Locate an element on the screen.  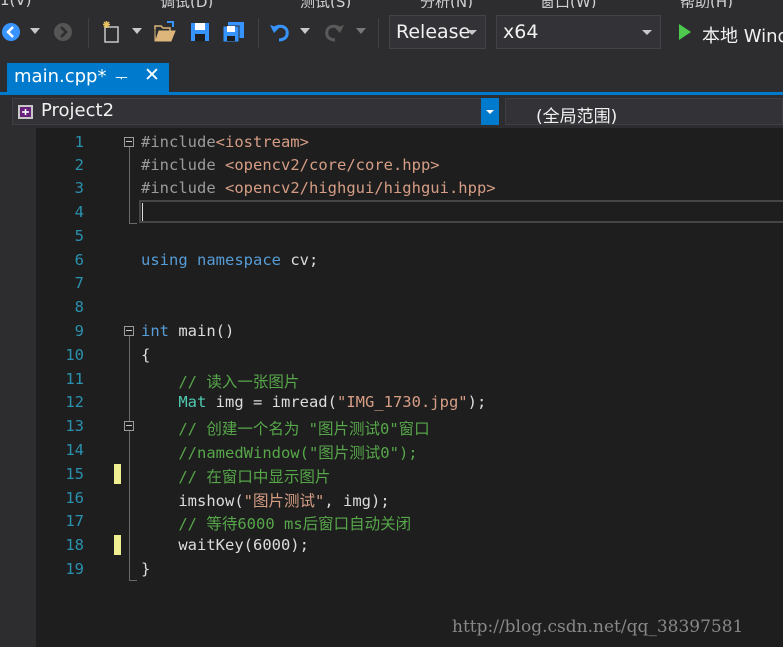
line-number: 11 is located at coordinates (74, 379).